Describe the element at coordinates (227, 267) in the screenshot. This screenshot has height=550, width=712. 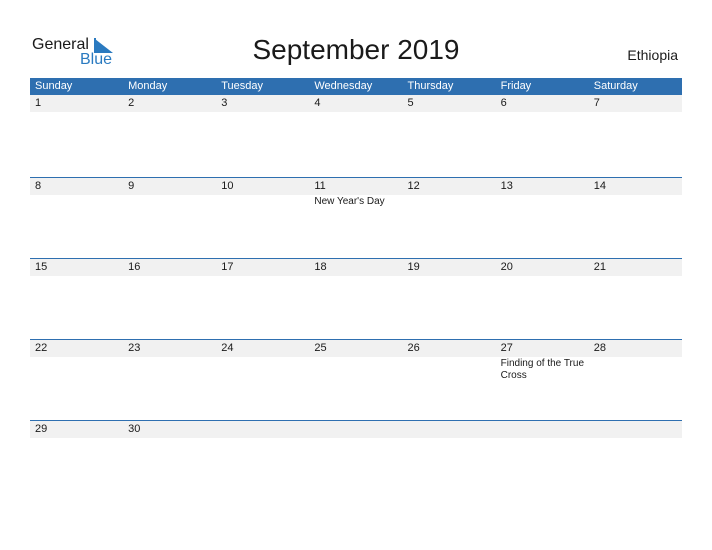
I see `day-number: 17` at that location.